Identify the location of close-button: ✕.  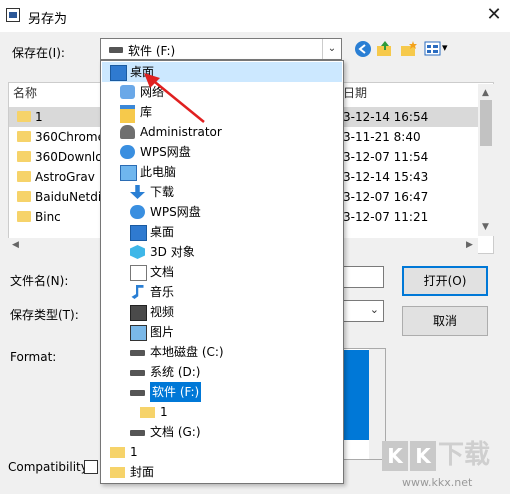
(494, 15).